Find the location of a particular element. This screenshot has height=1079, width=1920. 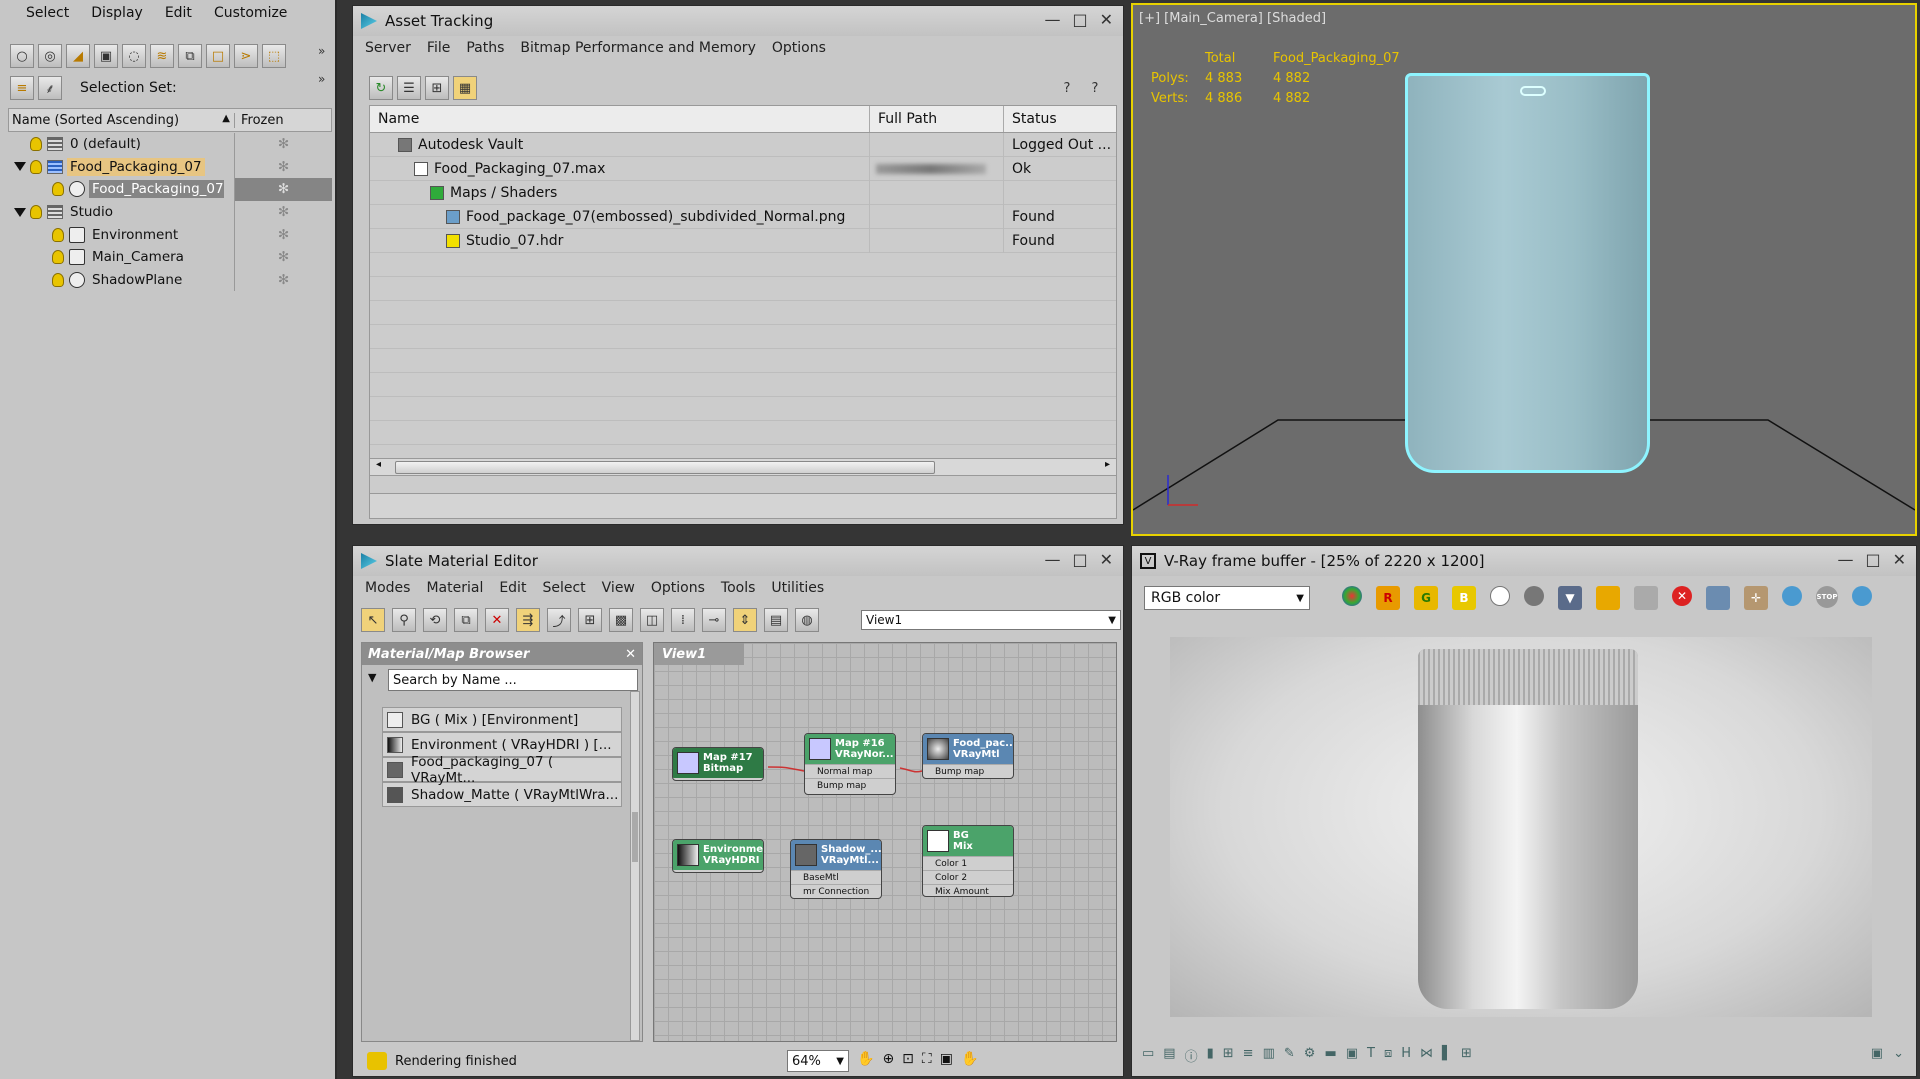

browser-vertical-scrollbar is located at coordinates (635, 866).